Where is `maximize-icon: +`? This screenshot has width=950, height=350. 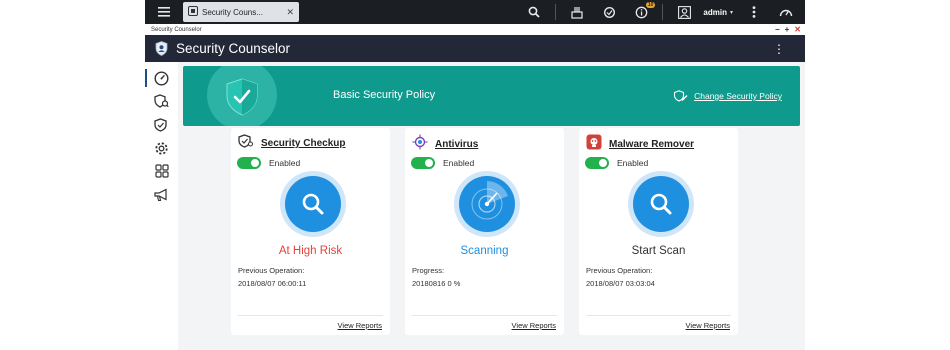
maximize-icon: + is located at coordinates (787, 29).